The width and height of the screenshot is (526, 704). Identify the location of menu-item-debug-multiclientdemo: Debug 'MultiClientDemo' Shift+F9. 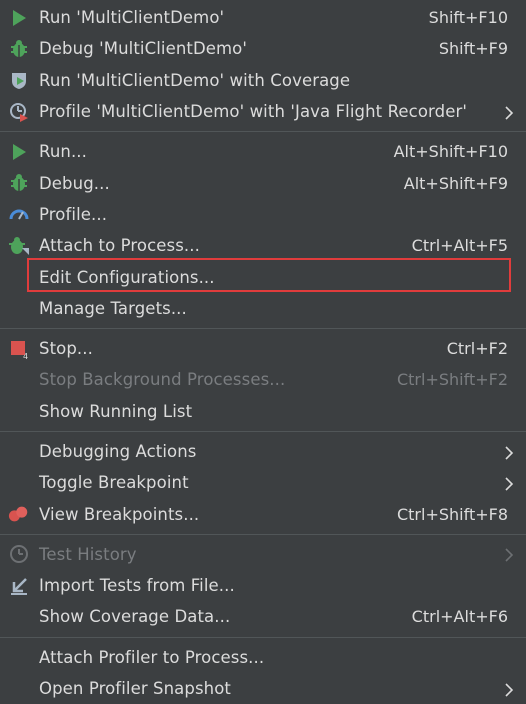
(263, 48).